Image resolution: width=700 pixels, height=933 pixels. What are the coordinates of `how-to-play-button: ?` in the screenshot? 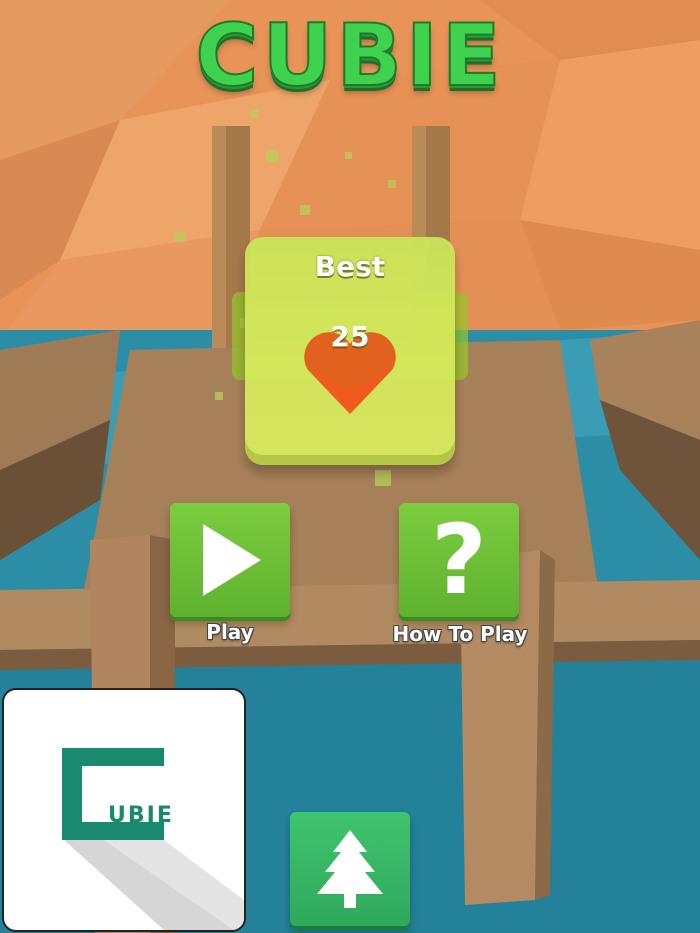 It's located at (459, 560).